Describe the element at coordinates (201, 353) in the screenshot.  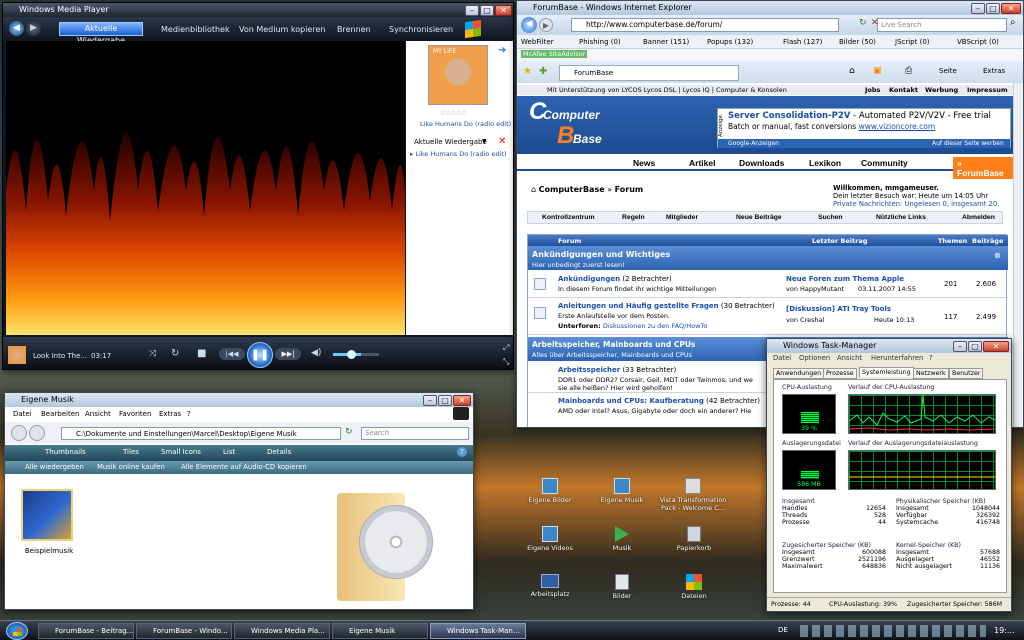
I see `stop-button: ■` at that location.